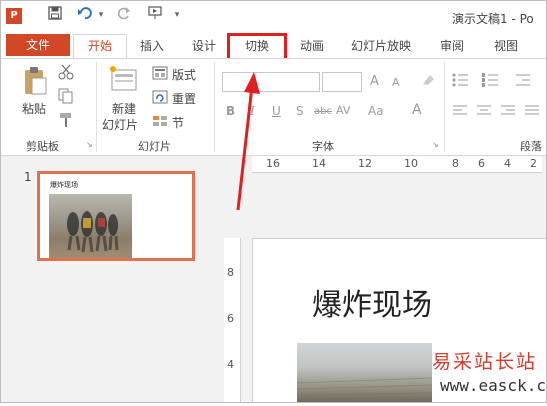  I want to click on thumbnail-title: 爆炸现场, so click(64, 185).